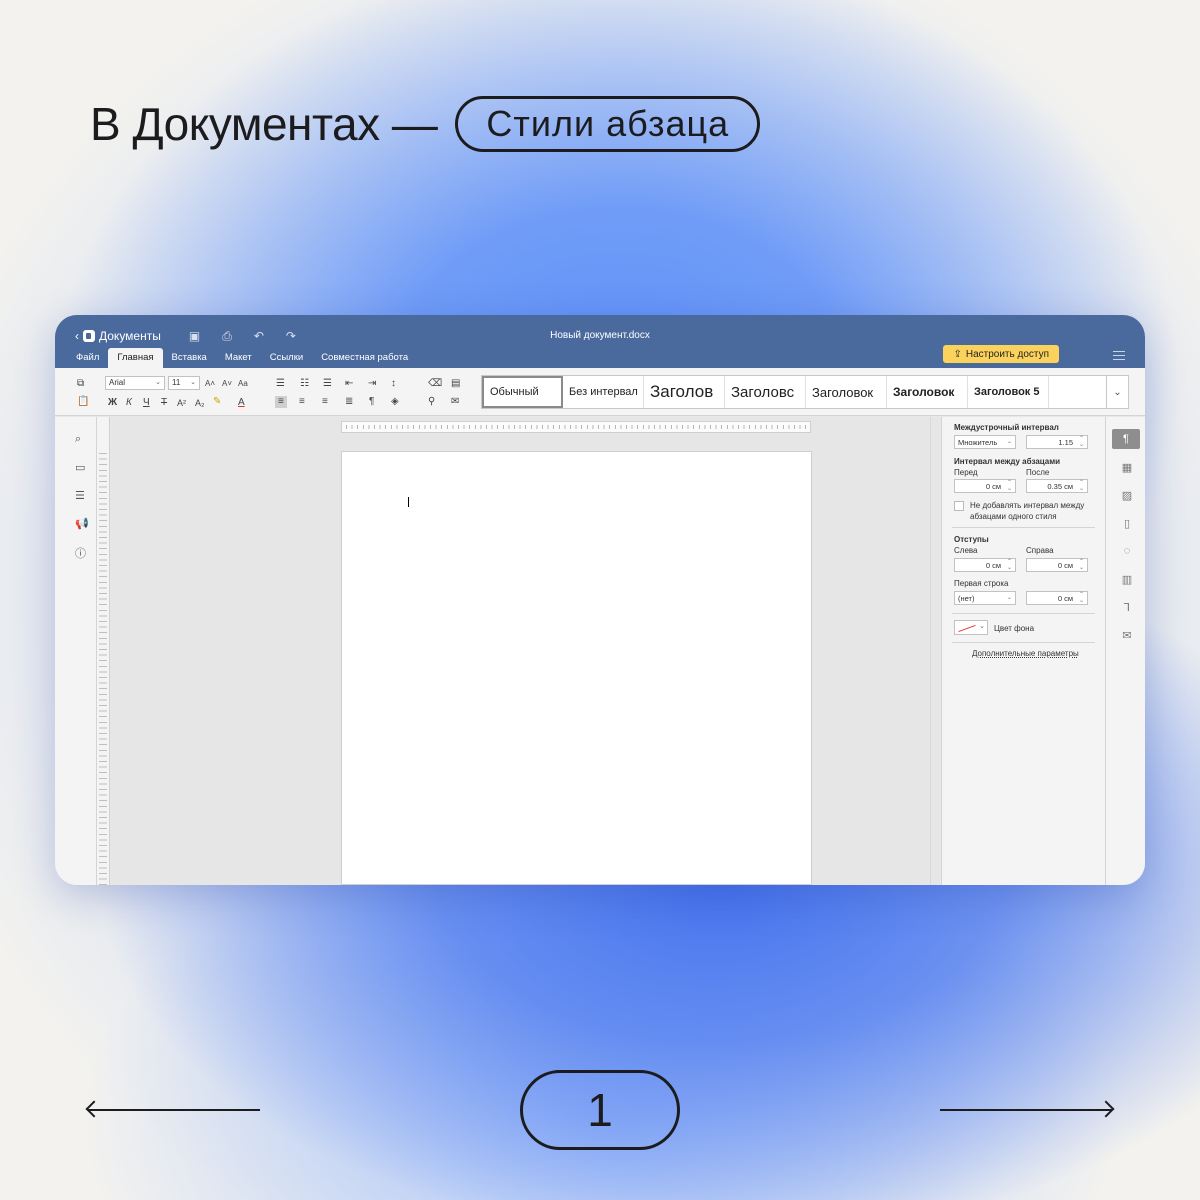 This screenshot has width=1200, height=1200. Describe the element at coordinates (603, 392) in the screenshot. I see `style-no-spacing: Без интервал` at that location.